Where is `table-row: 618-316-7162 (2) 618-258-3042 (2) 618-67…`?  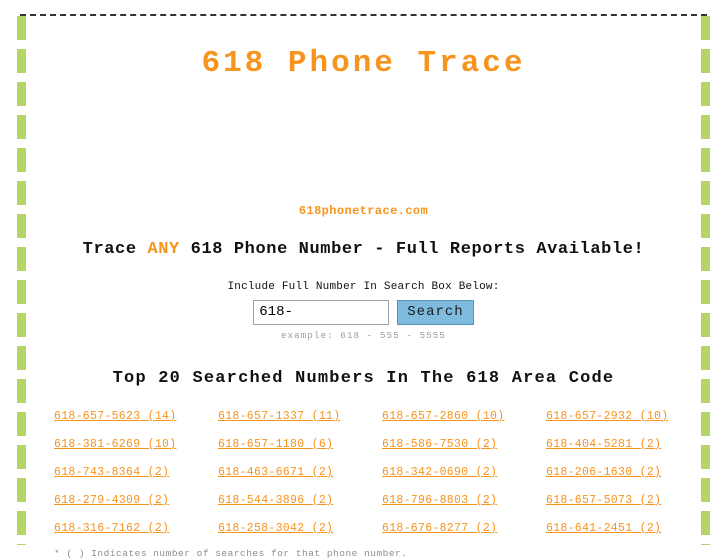
table-row: 618-316-7162 (2) 618-258-3042 (2) 618-67… is located at coordinates (373, 532).